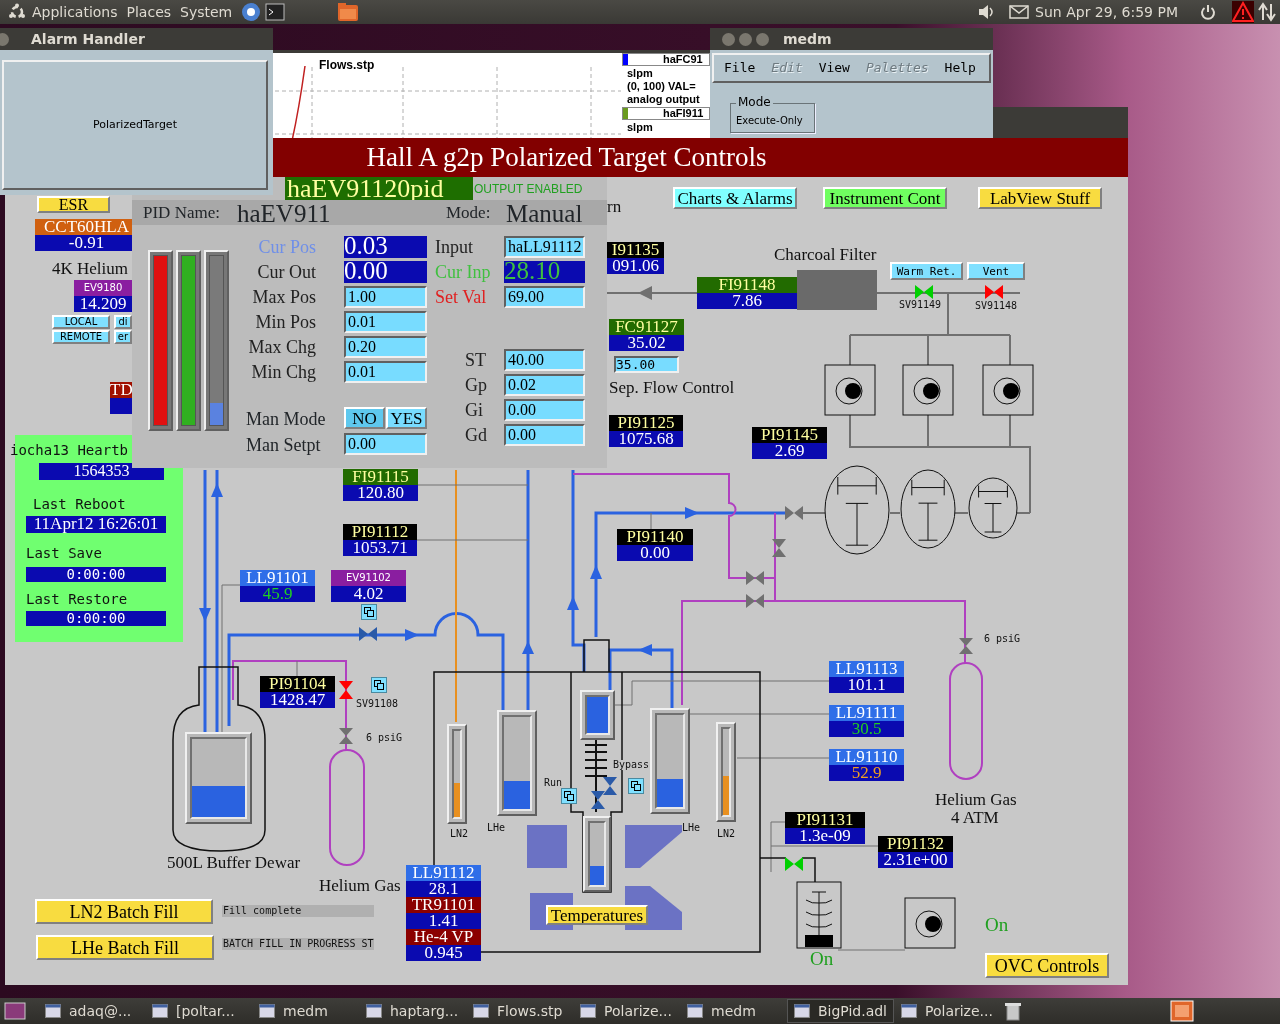 The height and width of the screenshot is (1024, 1280). Describe the element at coordinates (1208, 12) in the screenshot. I see `power-icon` at that location.